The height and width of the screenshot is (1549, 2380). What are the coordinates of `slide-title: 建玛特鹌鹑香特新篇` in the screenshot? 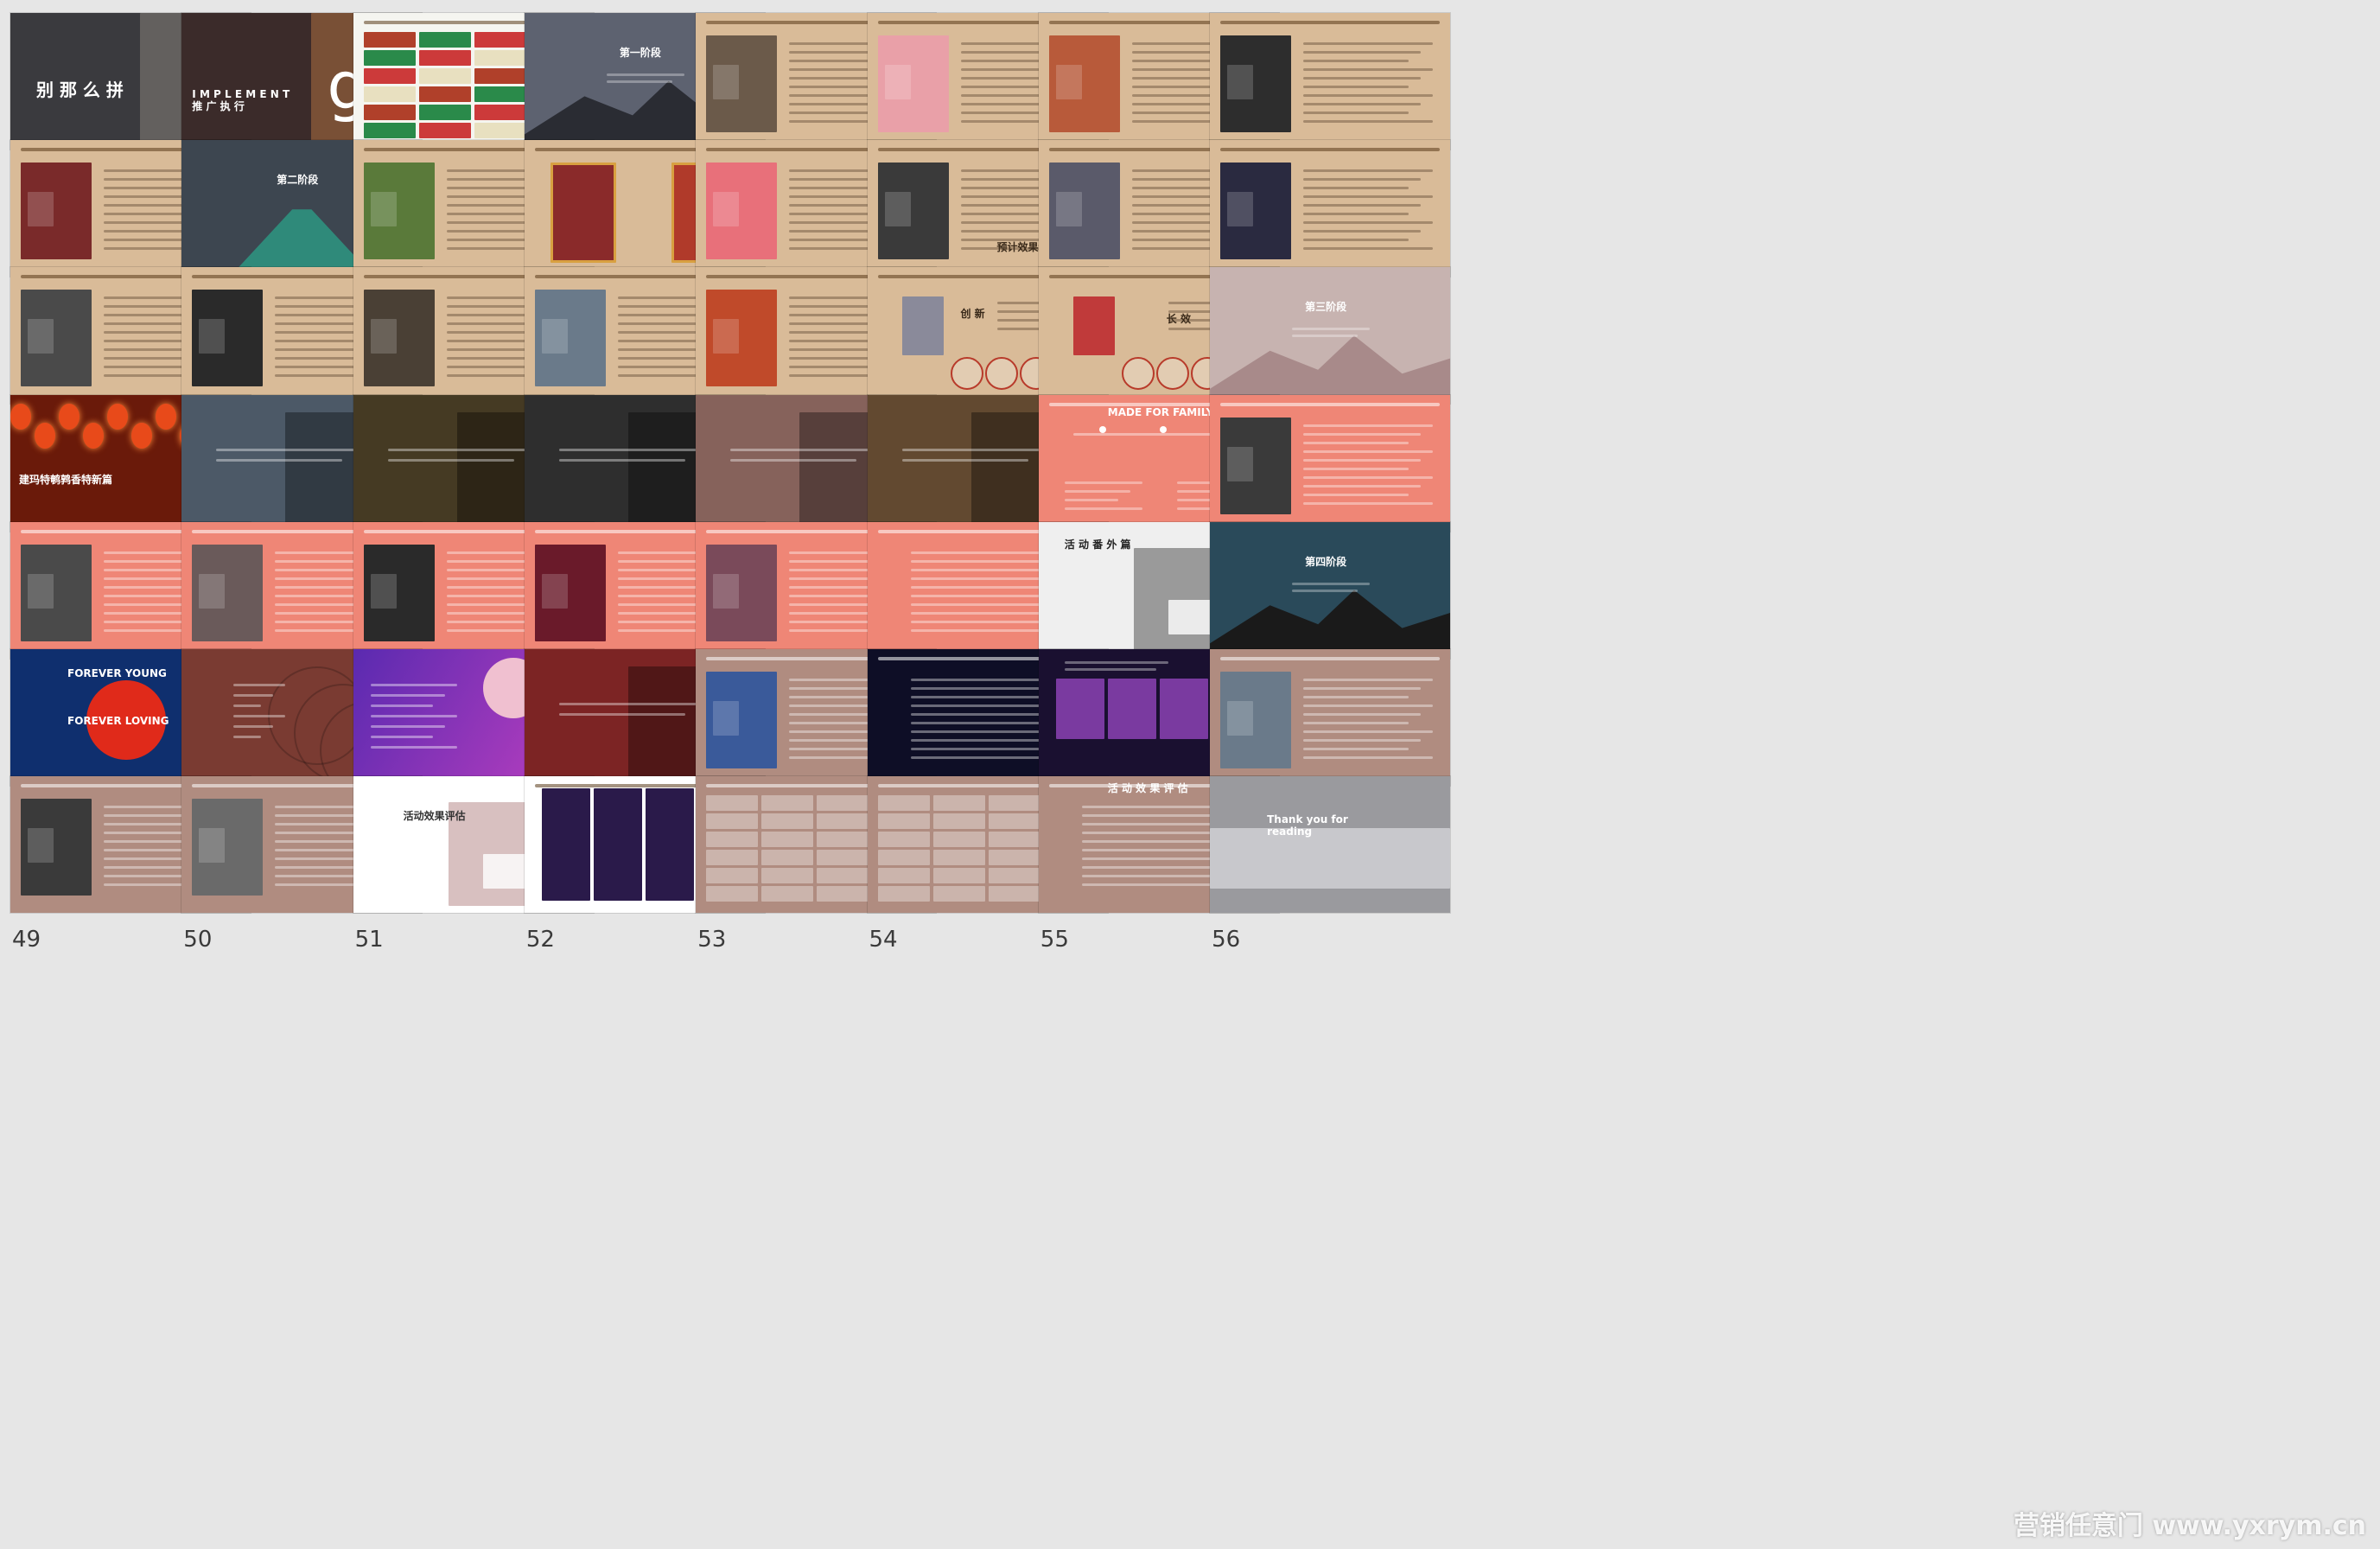 It's located at (66, 479).